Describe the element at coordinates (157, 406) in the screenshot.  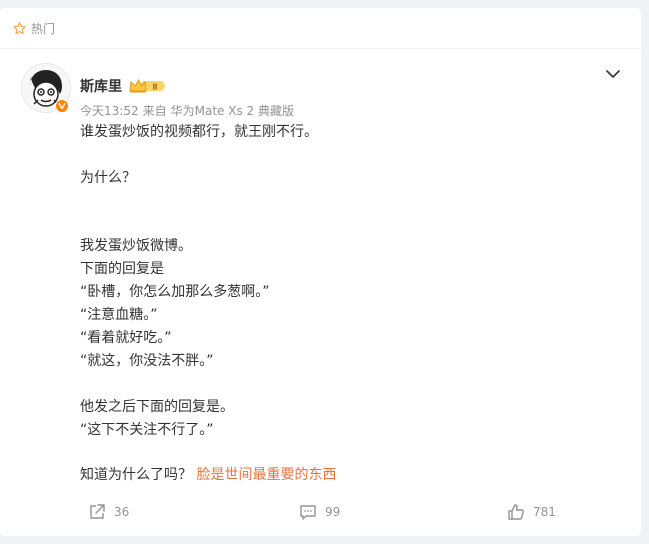
I see `post-text-line: 他发之后下面的回复是。` at that location.